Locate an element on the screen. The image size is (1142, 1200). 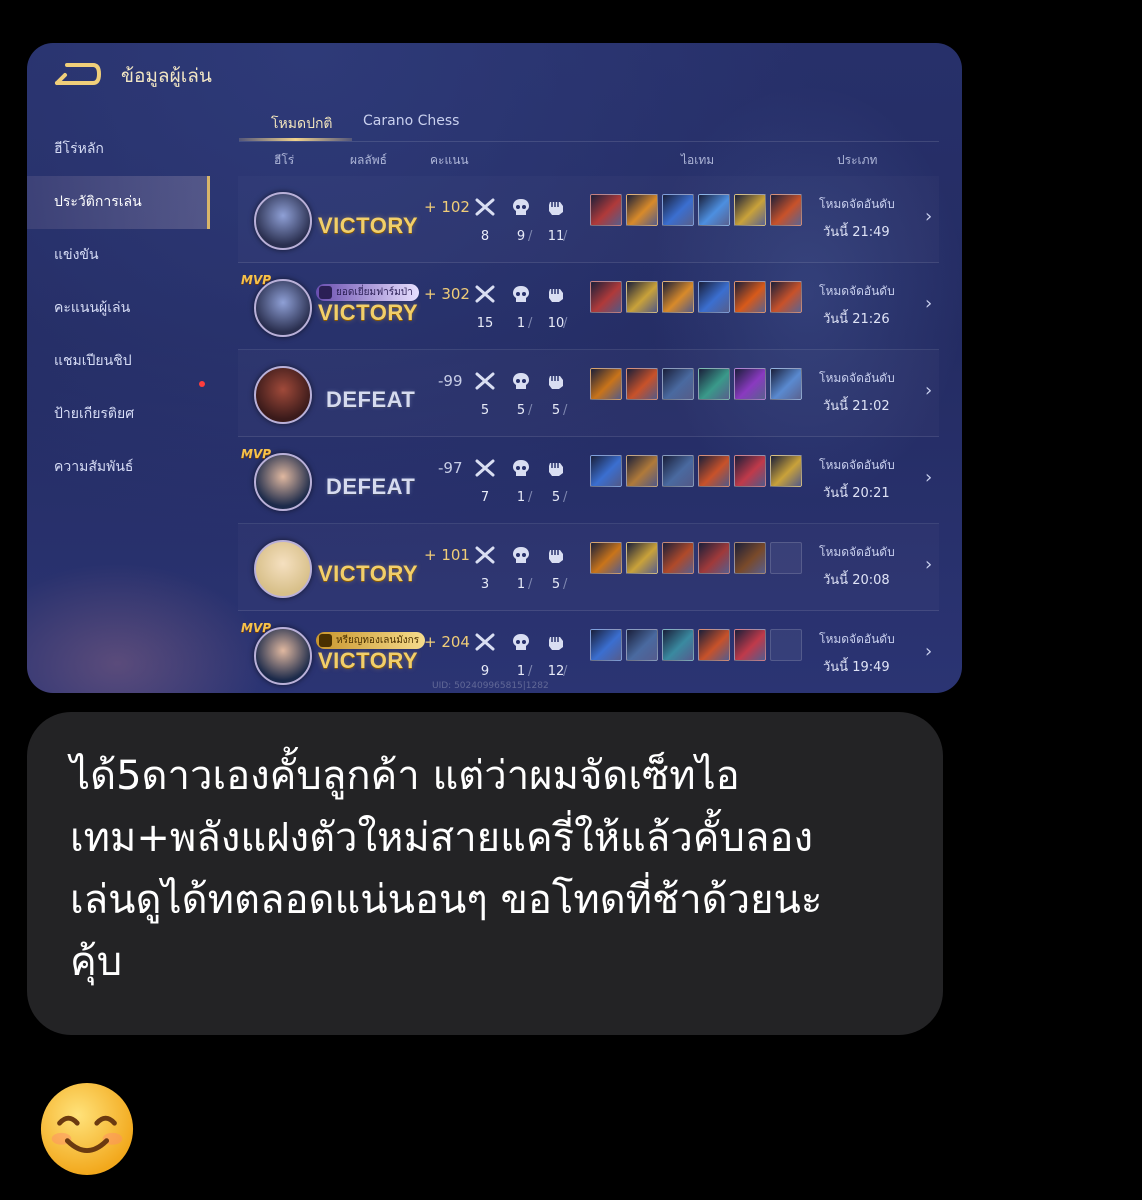
column-header-hero: ฮีโร่ is located at coordinates (284, 160).